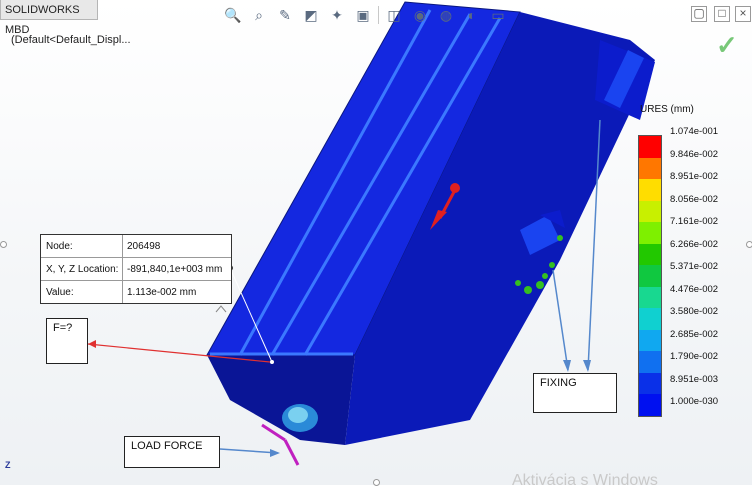  What do you see at coordinates (82, 246) in the screenshot?
I see `probe-node-label: Node:` at bounding box center [82, 246].